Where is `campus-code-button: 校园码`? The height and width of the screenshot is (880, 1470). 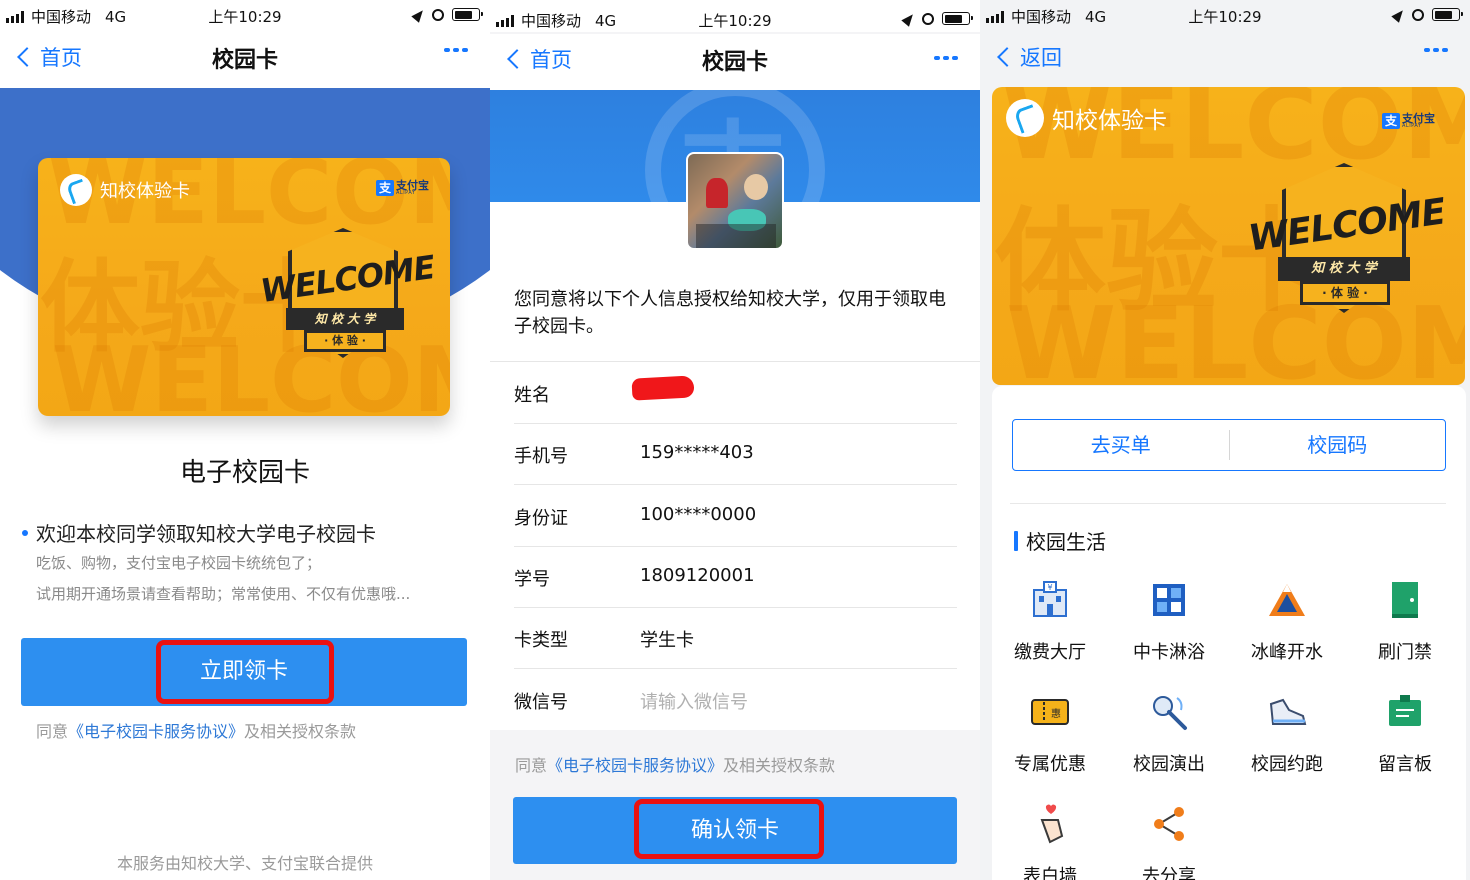 campus-code-button: 校园码 is located at coordinates (1338, 445).